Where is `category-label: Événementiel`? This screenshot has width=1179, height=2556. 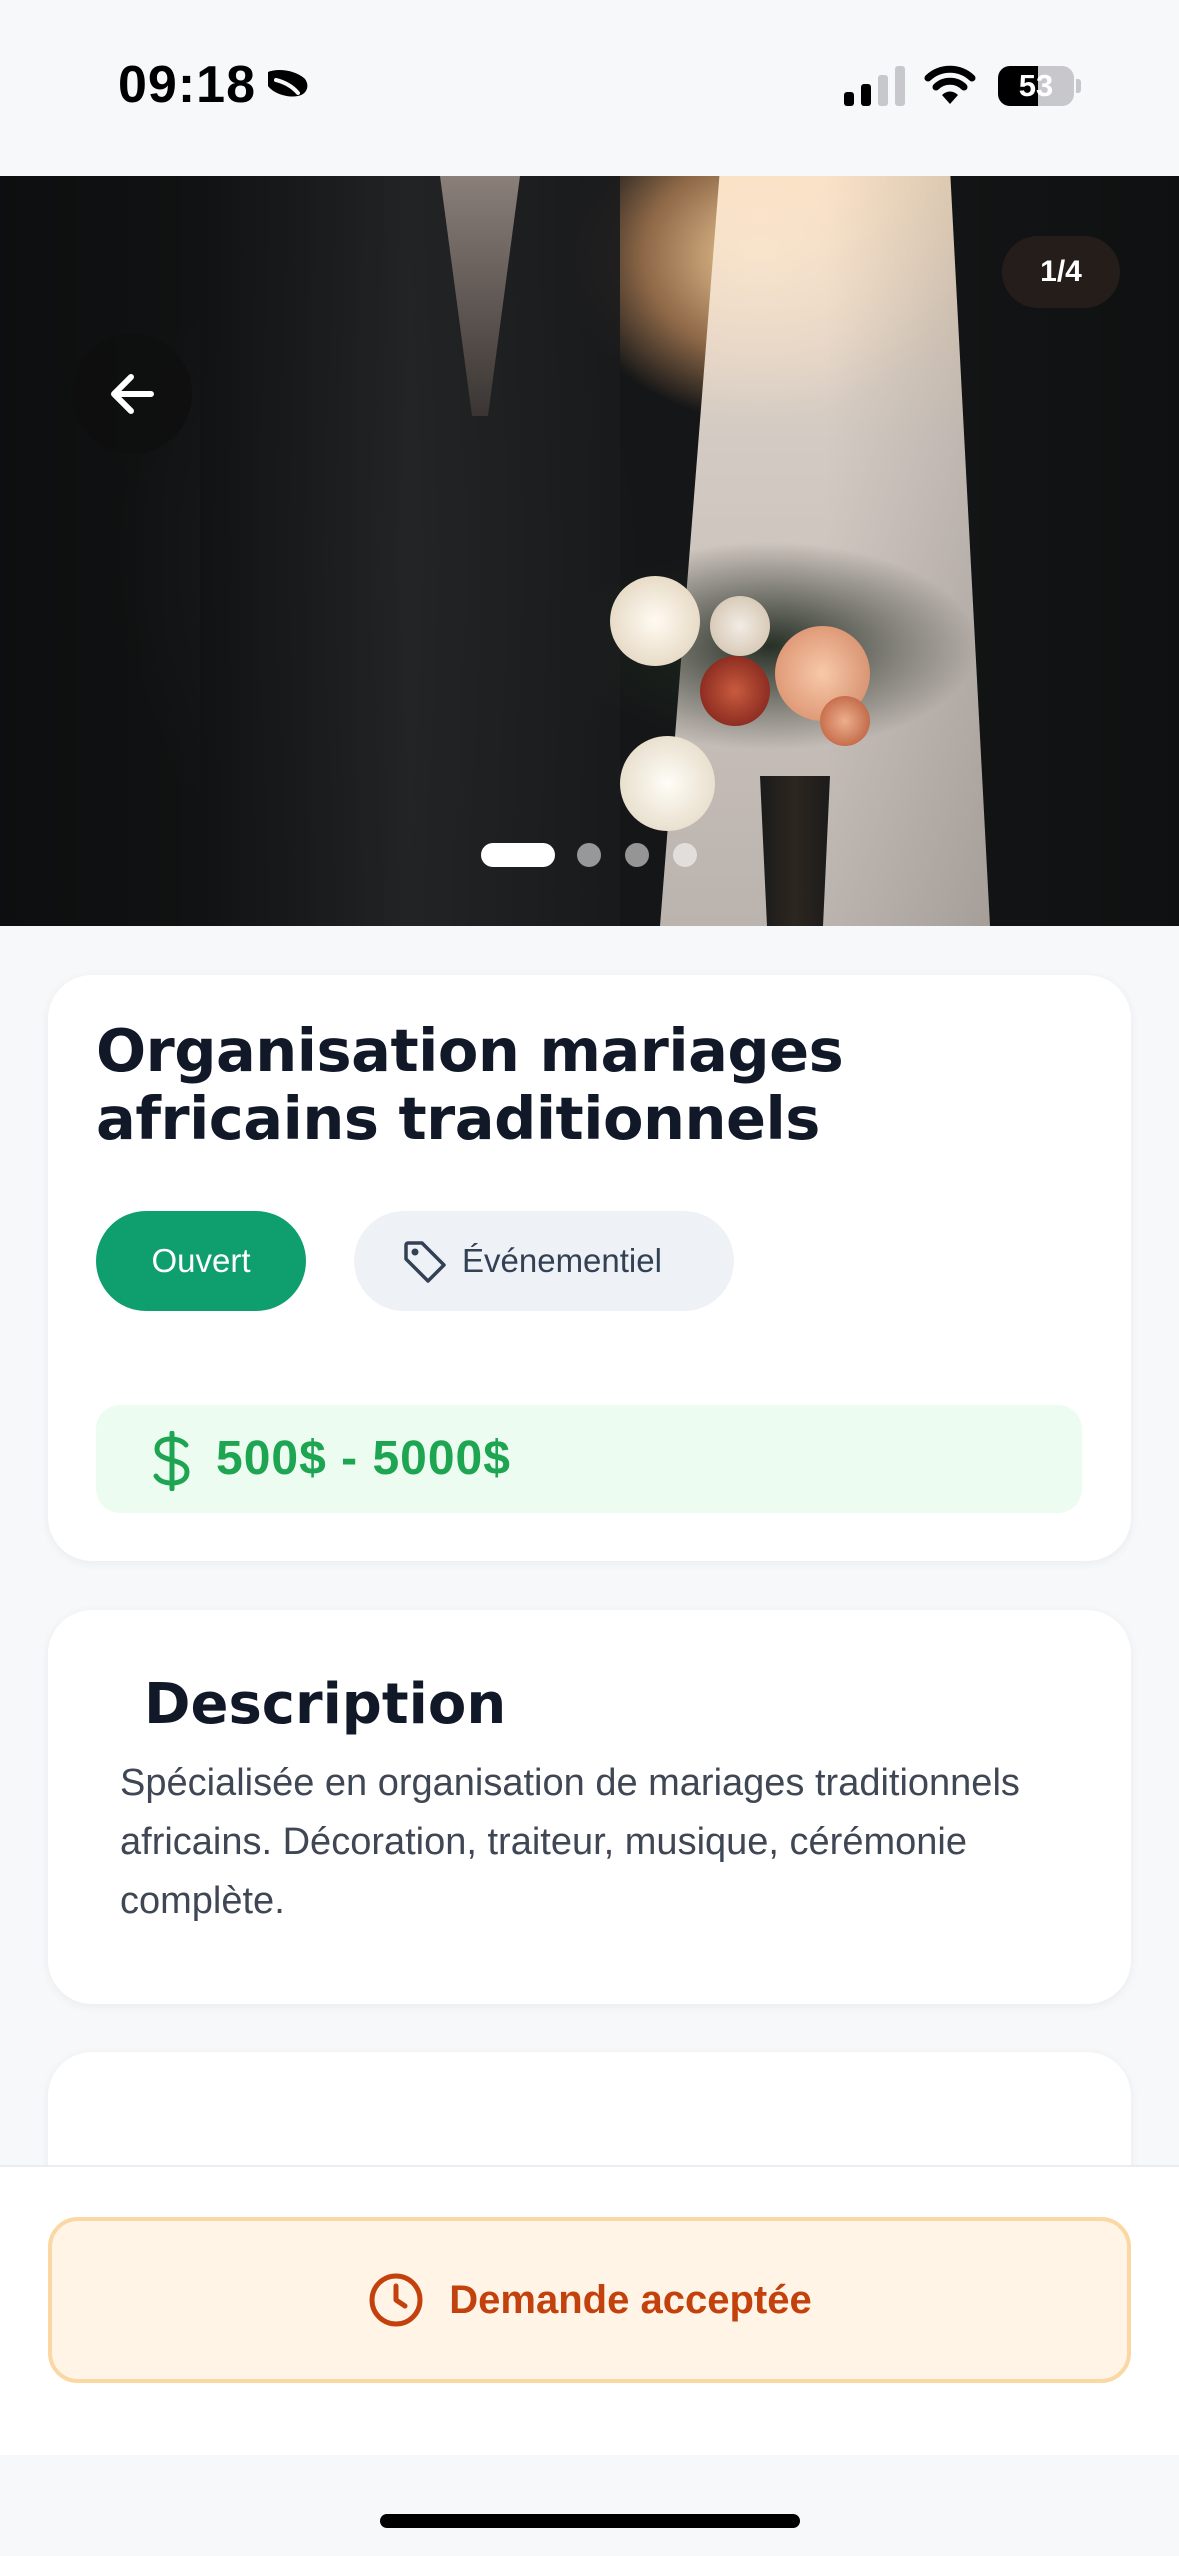 category-label: Événementiel is located at coordinates (562, 1260).